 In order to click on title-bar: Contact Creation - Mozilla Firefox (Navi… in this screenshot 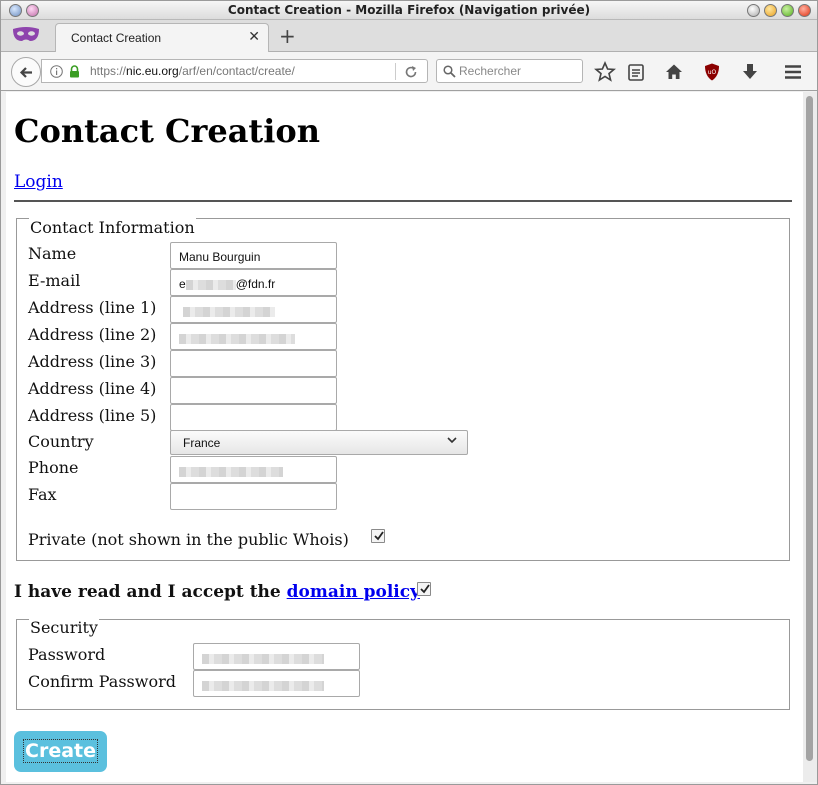, I will do `click(409, 10)`.